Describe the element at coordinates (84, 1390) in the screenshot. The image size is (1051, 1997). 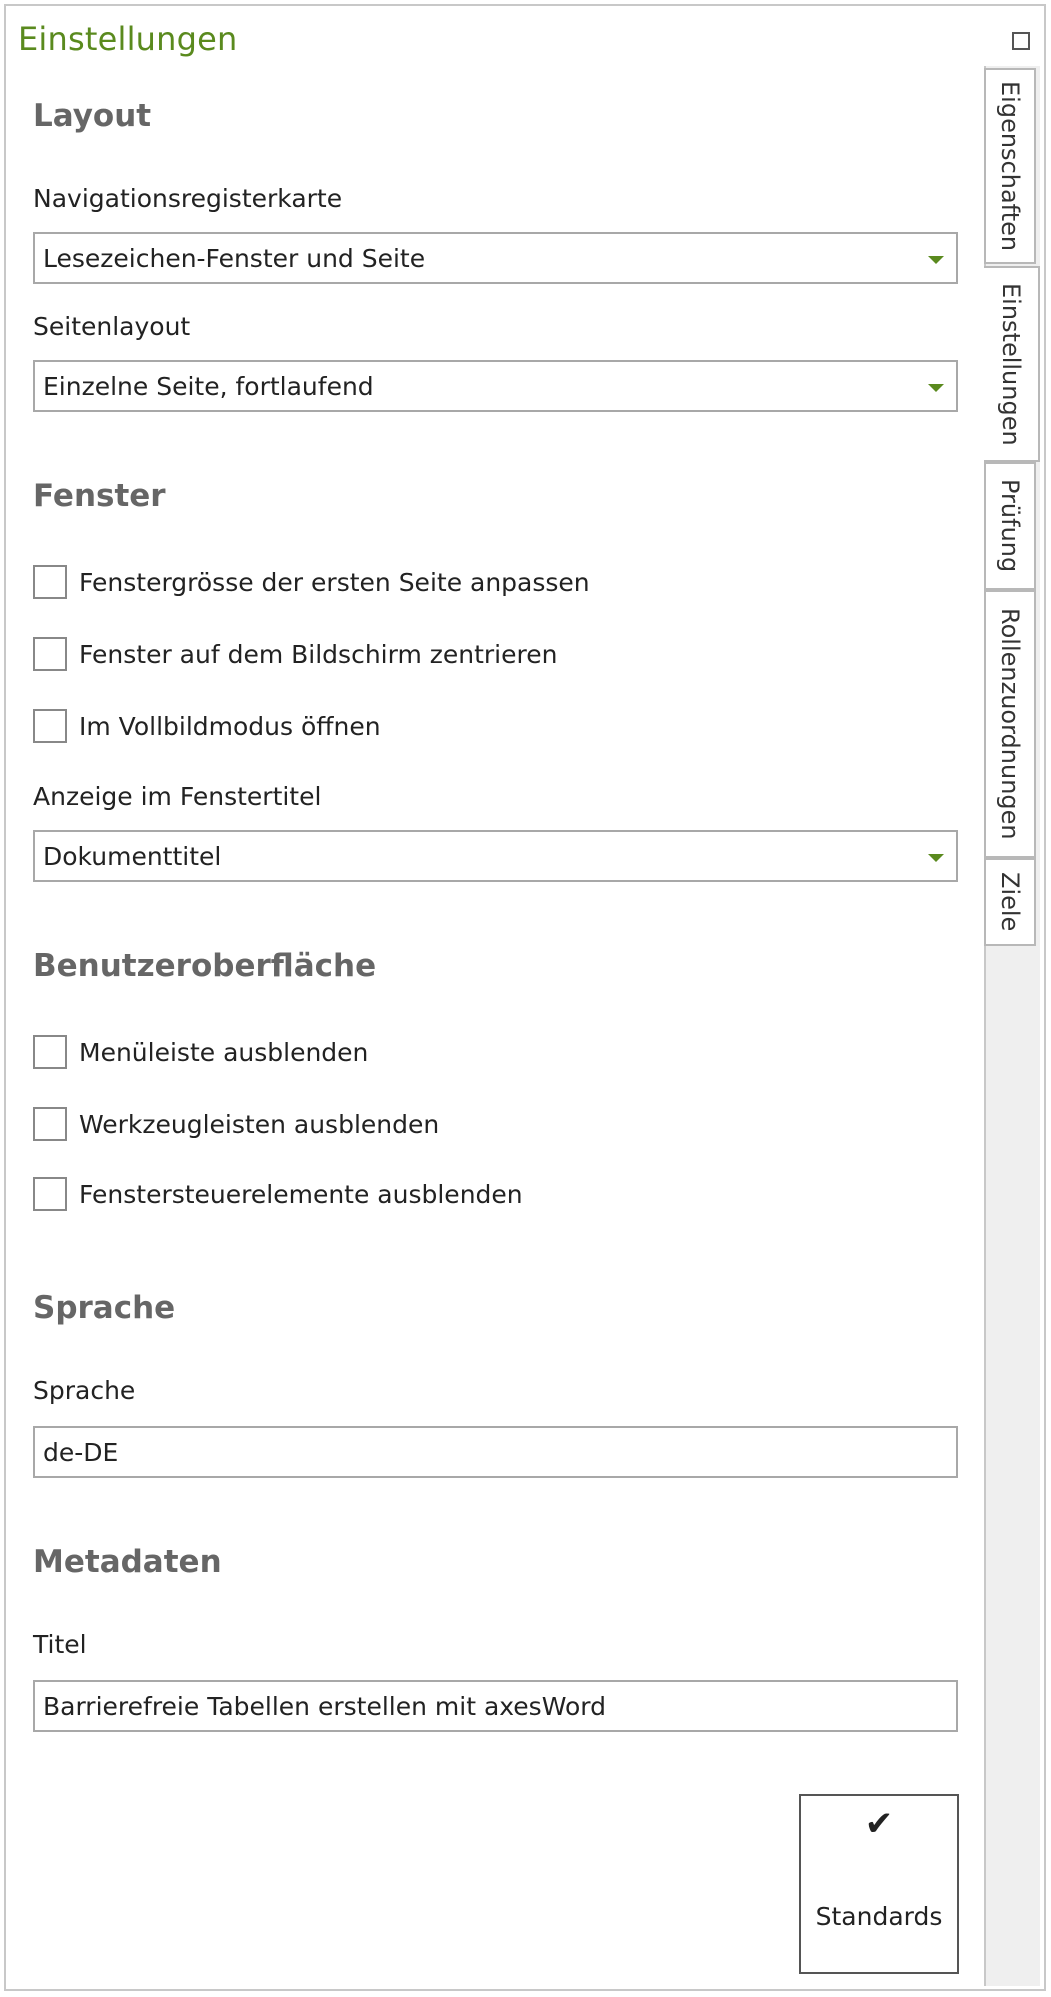
I see `language-label: Sprache` at that location.